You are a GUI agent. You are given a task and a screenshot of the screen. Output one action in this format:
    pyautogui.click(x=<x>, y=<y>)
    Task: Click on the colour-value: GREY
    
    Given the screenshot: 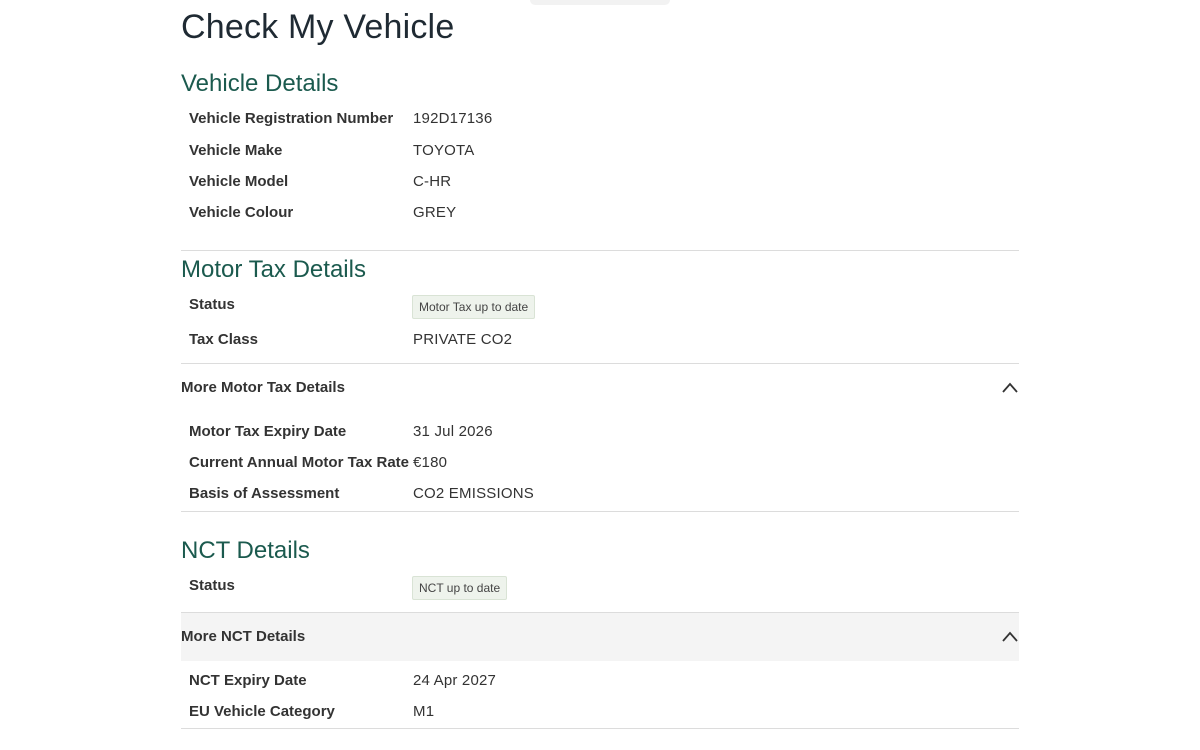 What is the action you would take?
    pyautogui.click(x=435, y=212)
    